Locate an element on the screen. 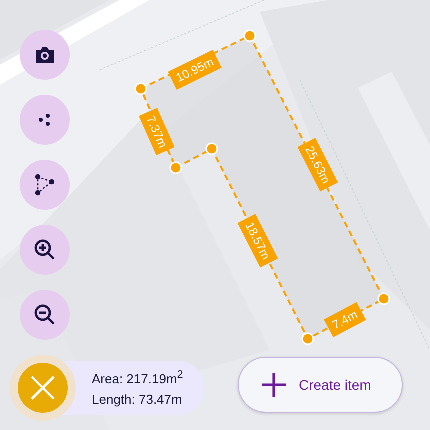  zoom-out-icon is located at coordinates (45, 315).